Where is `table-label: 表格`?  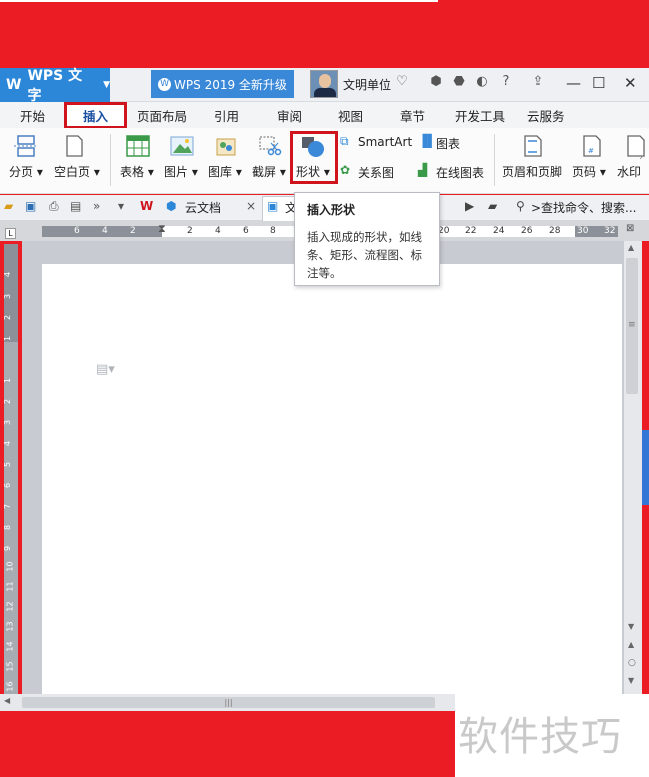
table-label: 表格 is located at coordinates (132, 172).